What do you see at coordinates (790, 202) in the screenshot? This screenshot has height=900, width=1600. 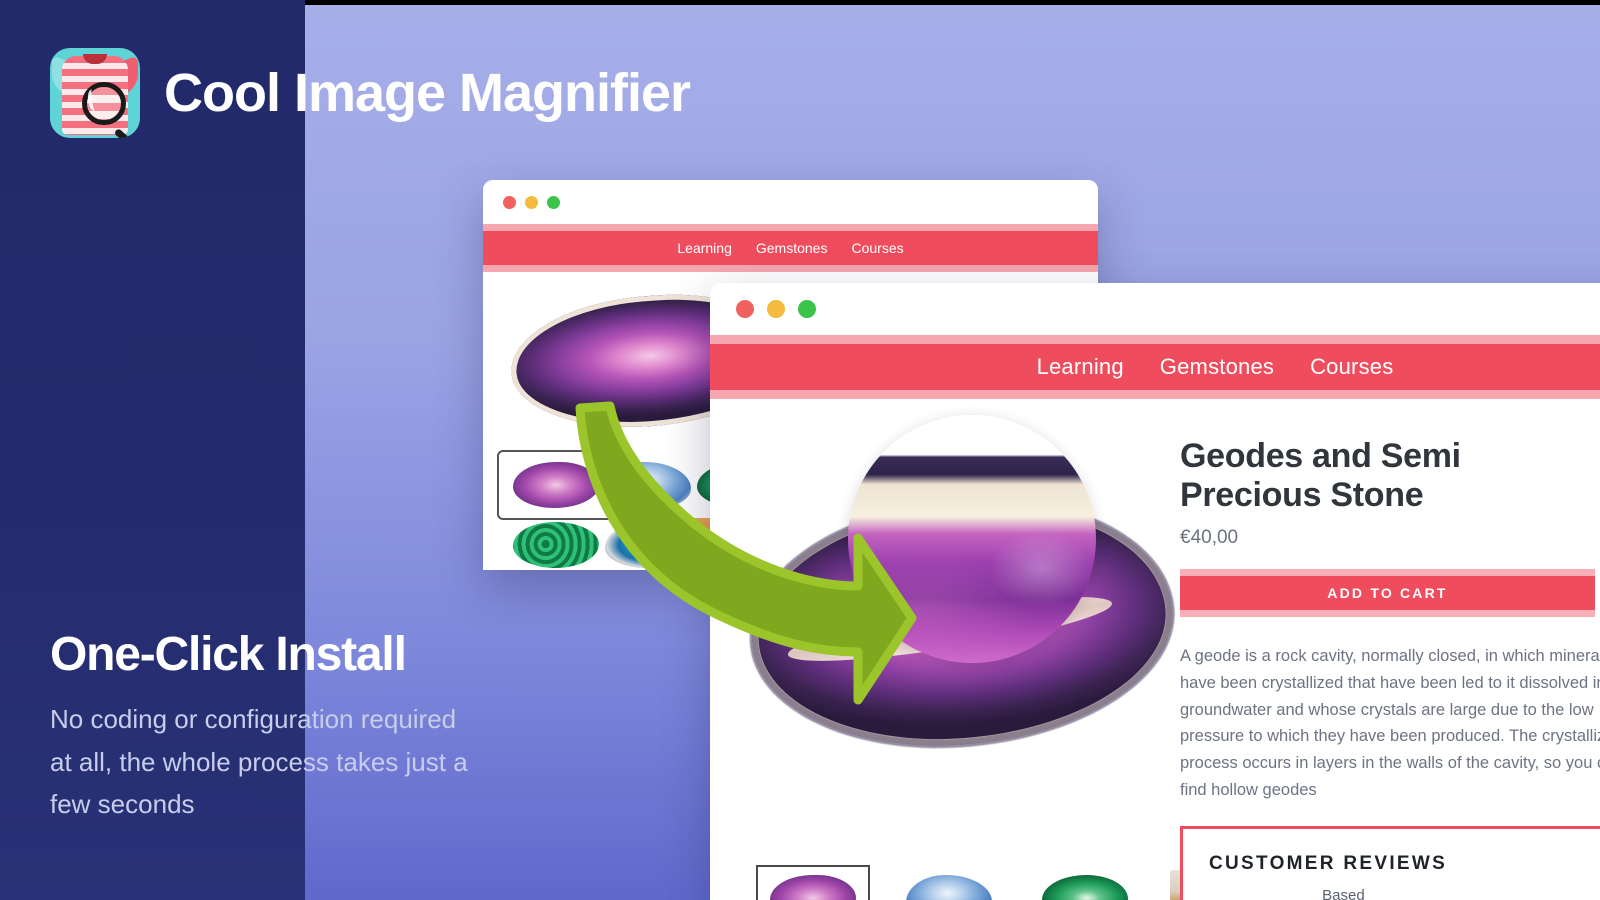 I see `titlebar-back` at bounding box center [790, 202].